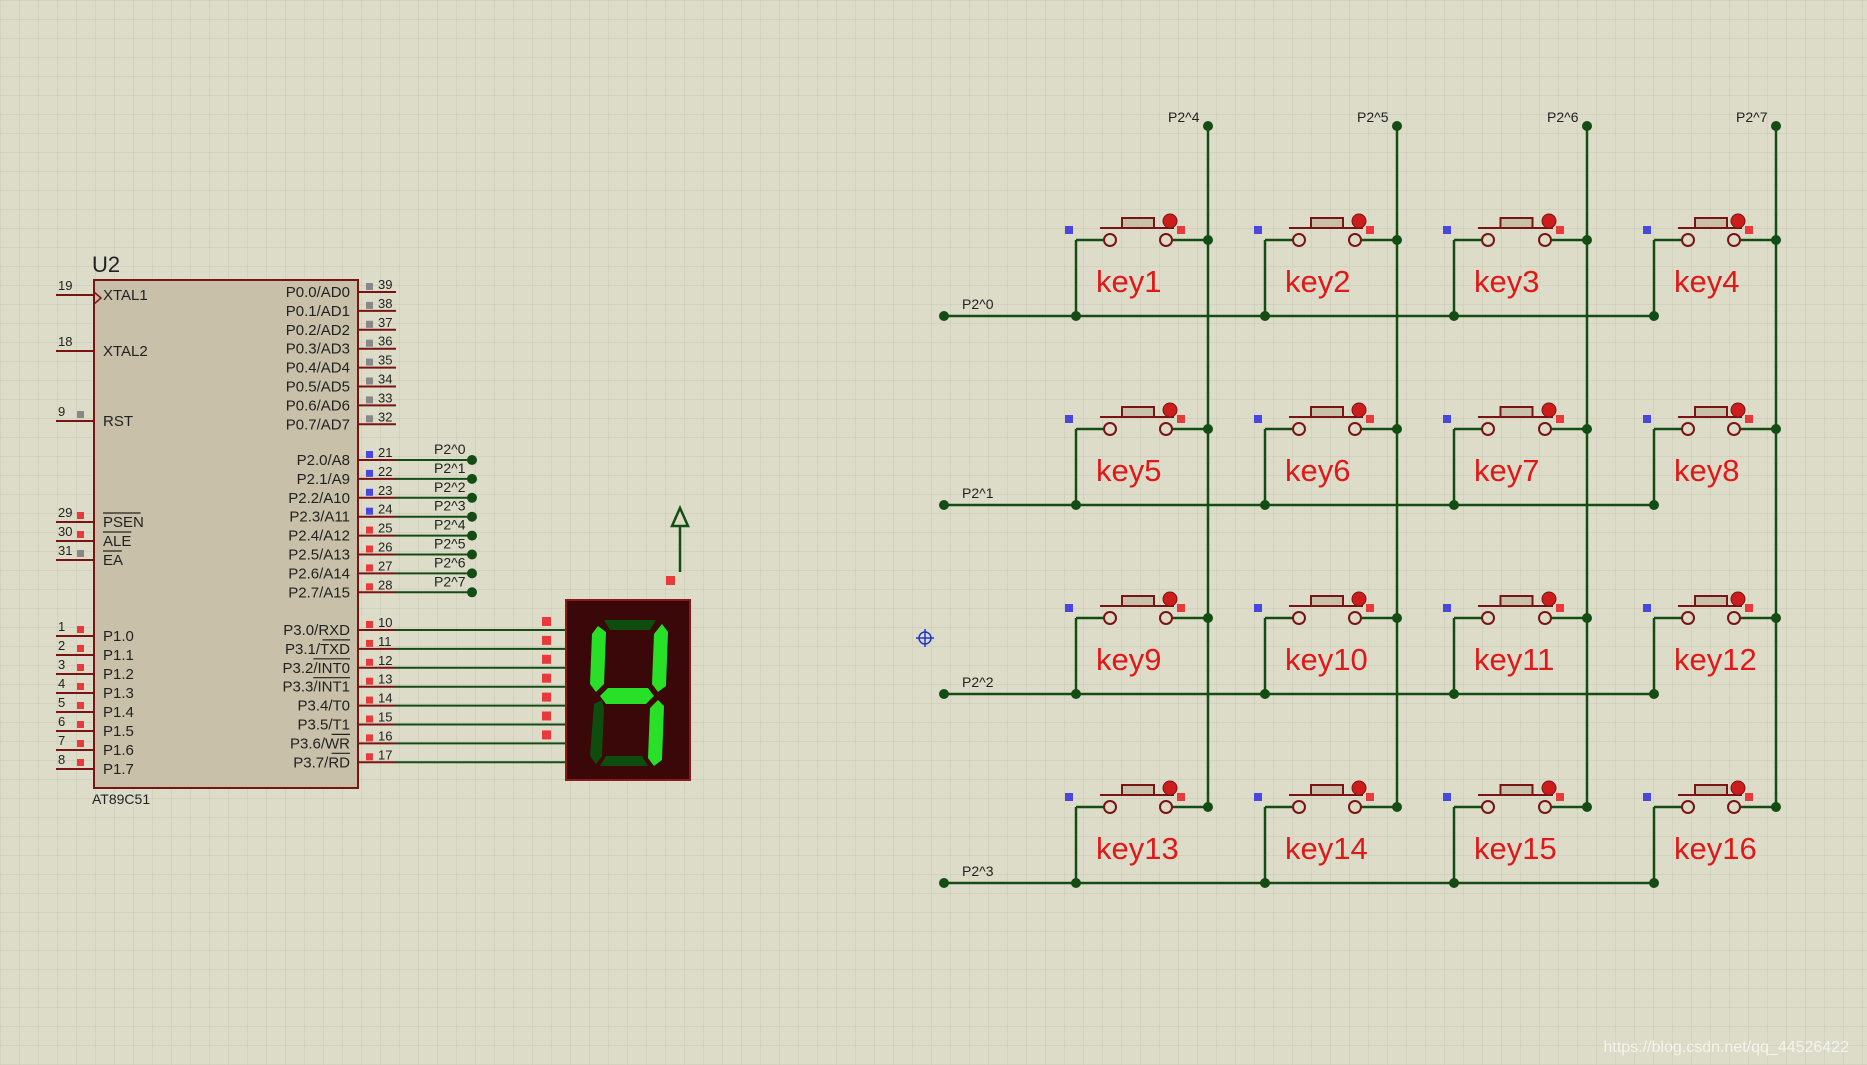 The image size is (1867, 1065). Describe the element at coordinates (1706, 281) in the screenshot. I see `key-label: key4` at that location.